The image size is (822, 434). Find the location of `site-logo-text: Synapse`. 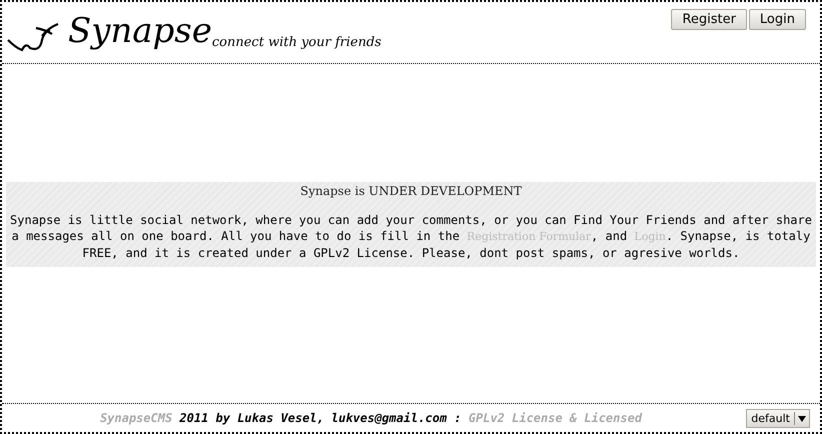

site-logo-text: Synapse is located at coordinates (140, 31).